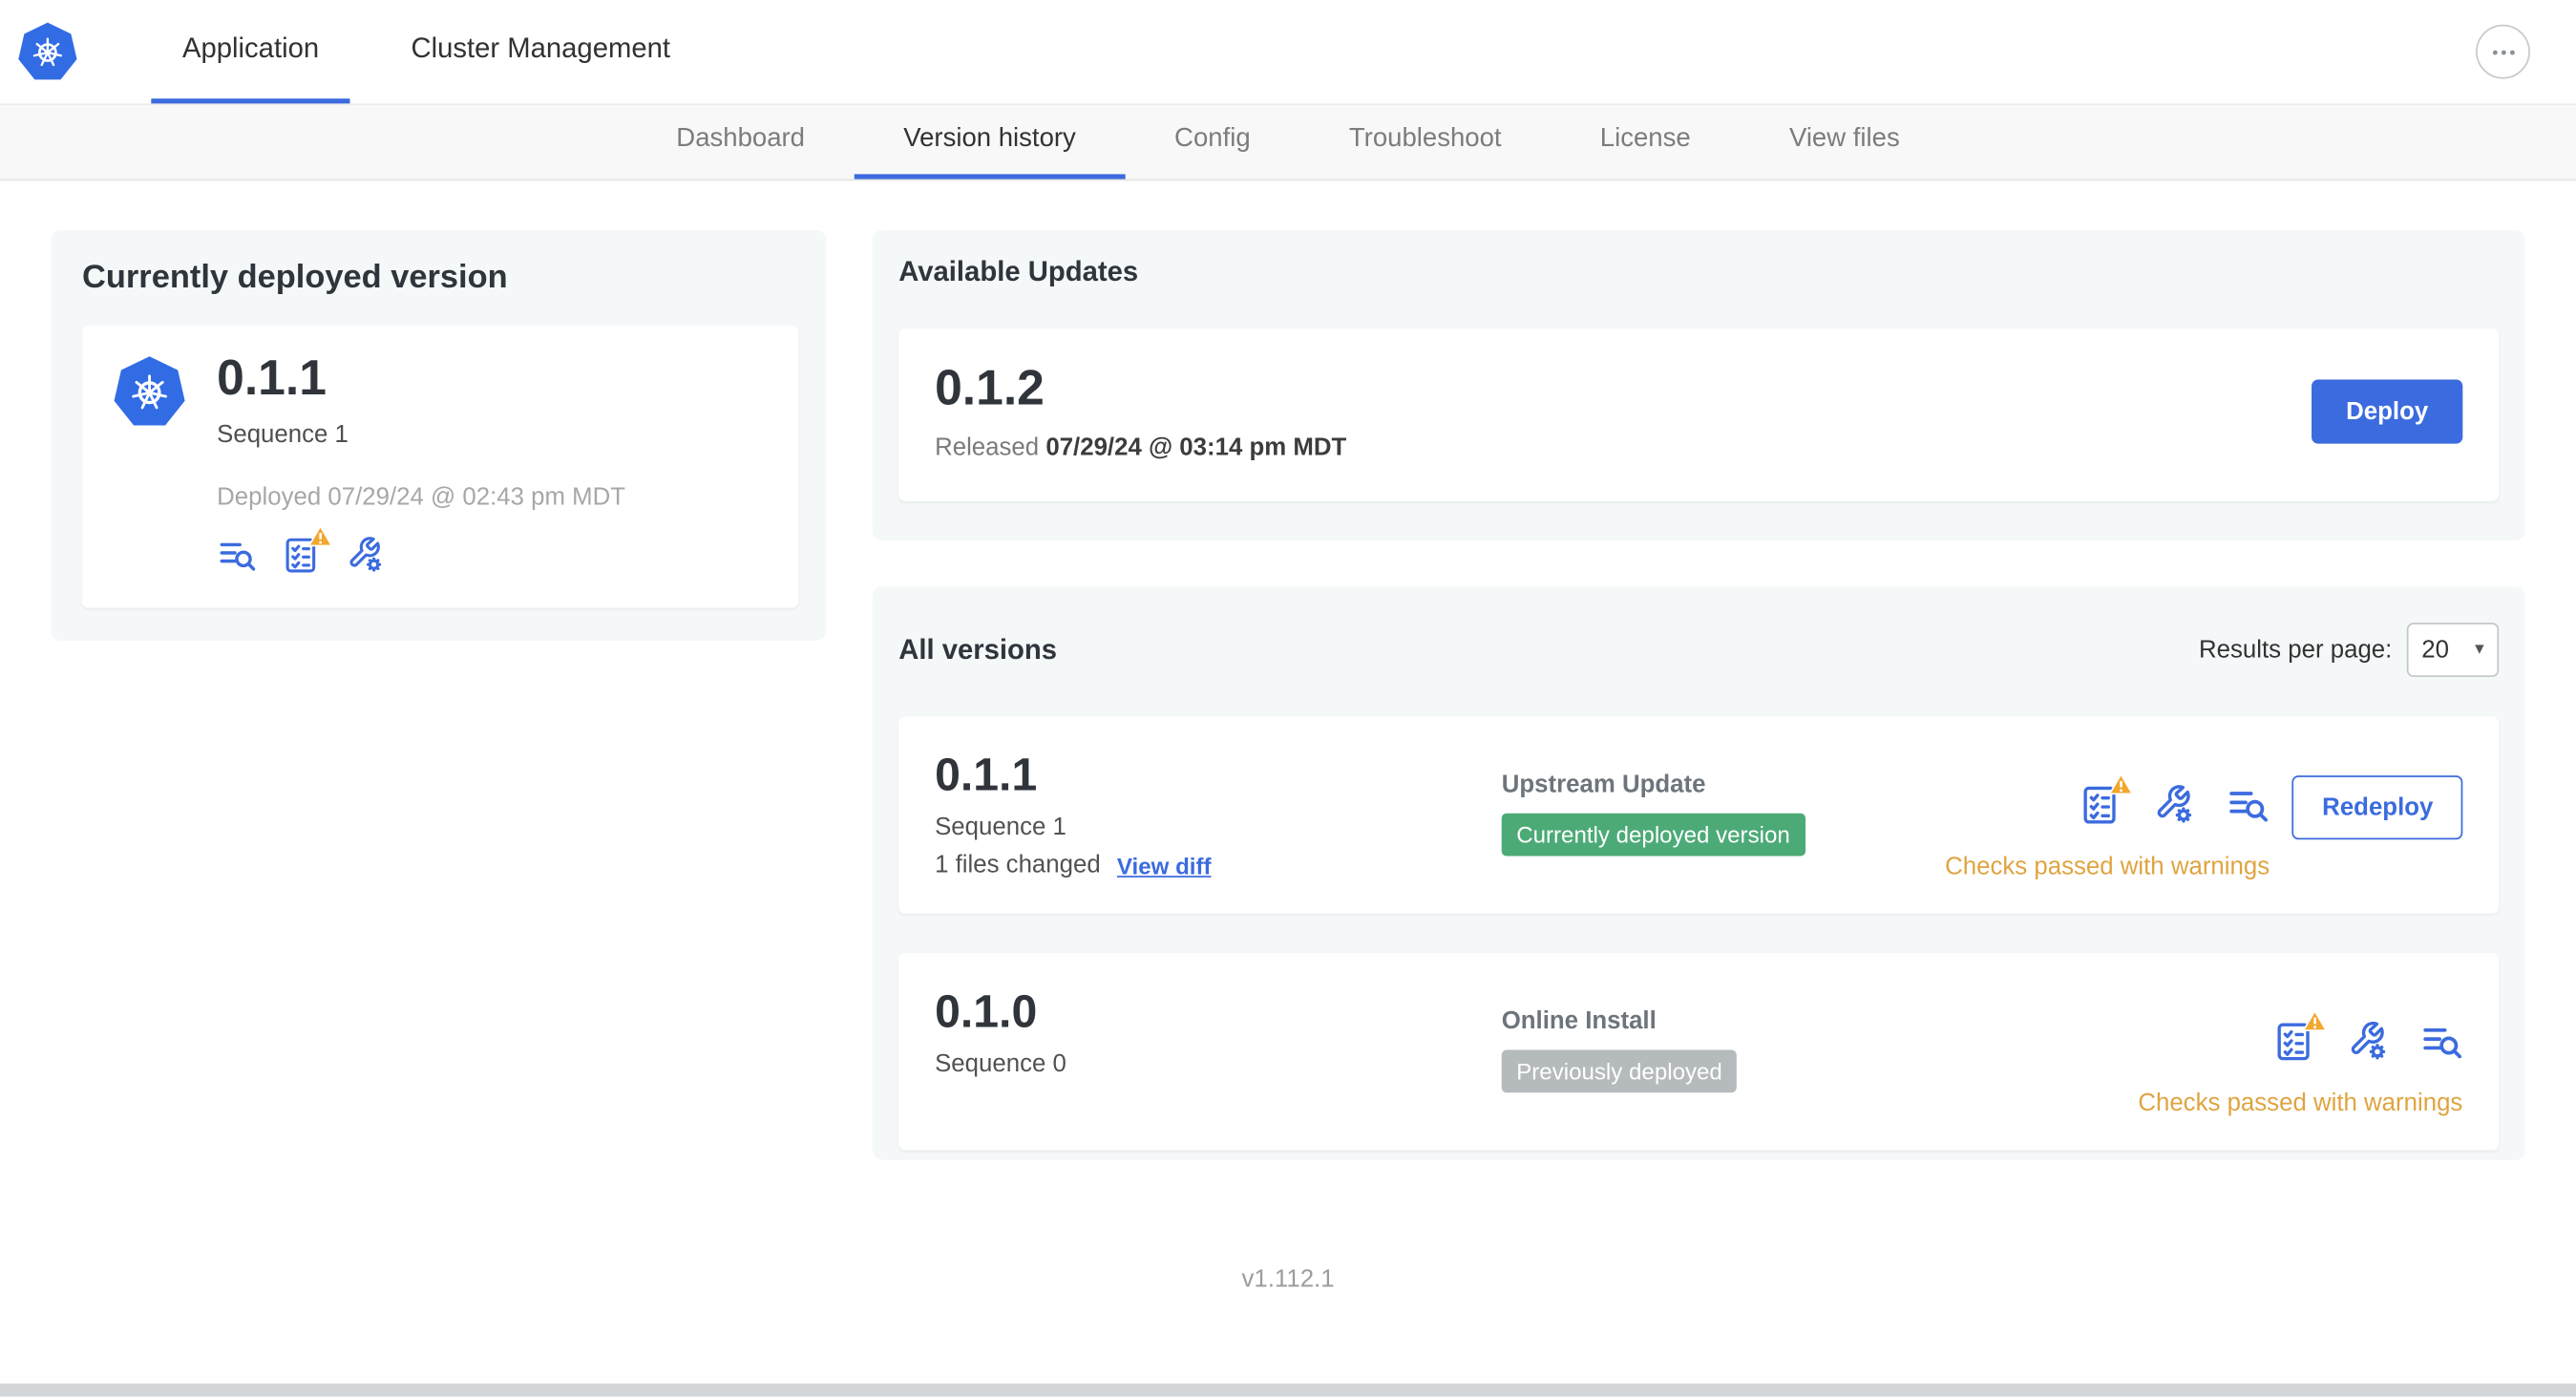 The height and width of the screenshot is (1397, 2576). What do you see at coordinates (1196, 448) in the screenshot?
I see `released-date: 07/29/24 @ 03:14 pm MDT` at bounding box center [1196, 448].